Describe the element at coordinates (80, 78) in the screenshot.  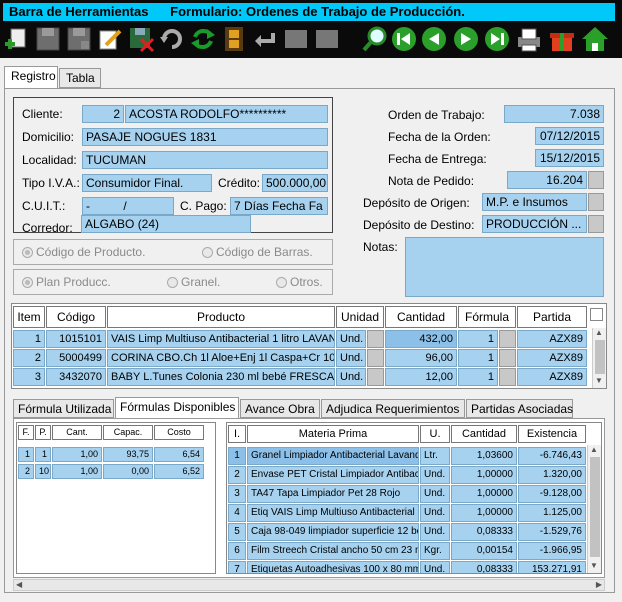
I see `tab-tabla: Tabla` at that location.